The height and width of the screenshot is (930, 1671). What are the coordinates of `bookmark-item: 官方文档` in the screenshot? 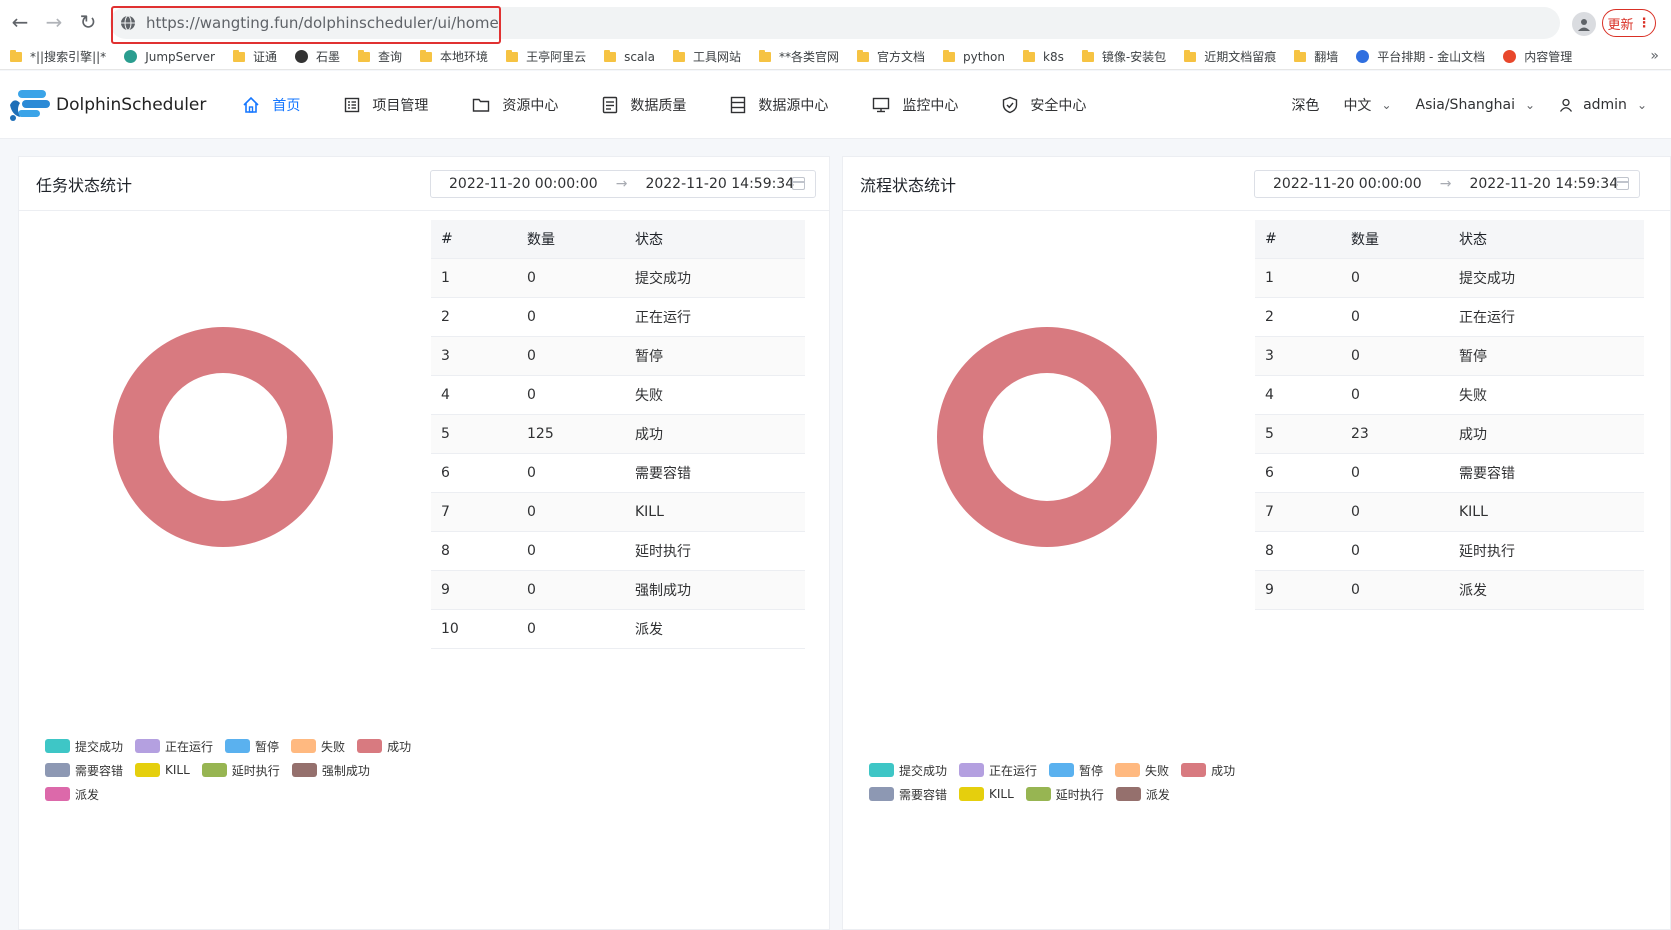 It's located at (891, 56).